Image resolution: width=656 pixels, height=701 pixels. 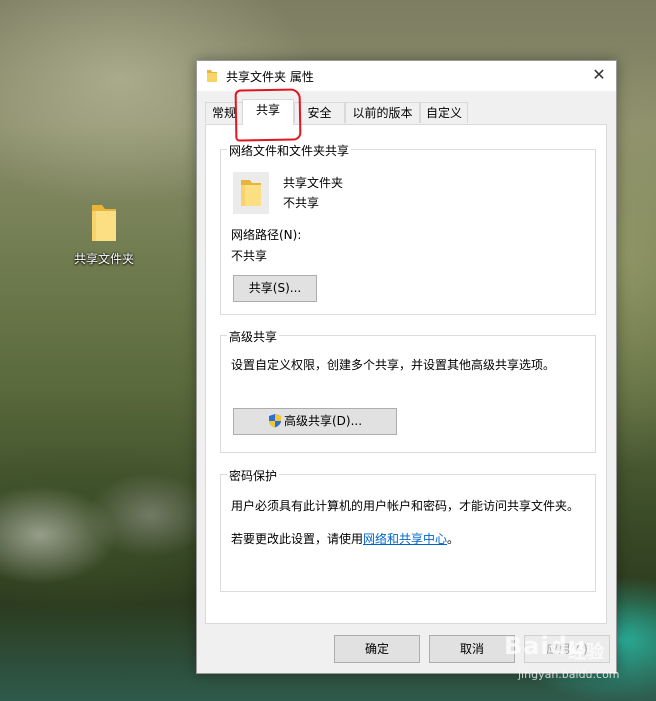 What do you see at coordinates (270, 77) in the screenshot?
I see `window-title: 共享文件夹 属性` at bounding box center [270, 77].